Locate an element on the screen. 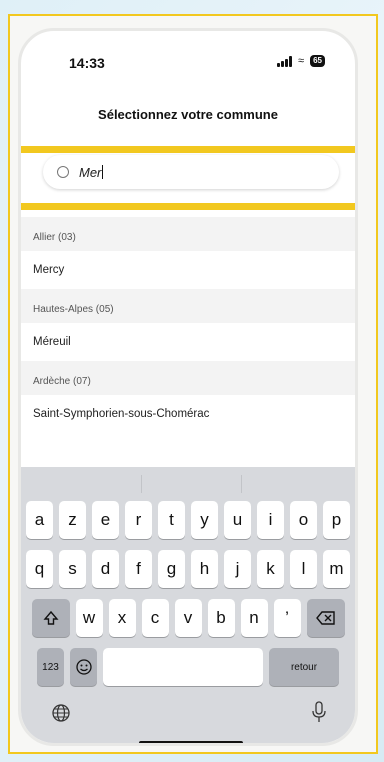 This screenshot has width=384, height=762. key: r is located at coordinates (138, 520).